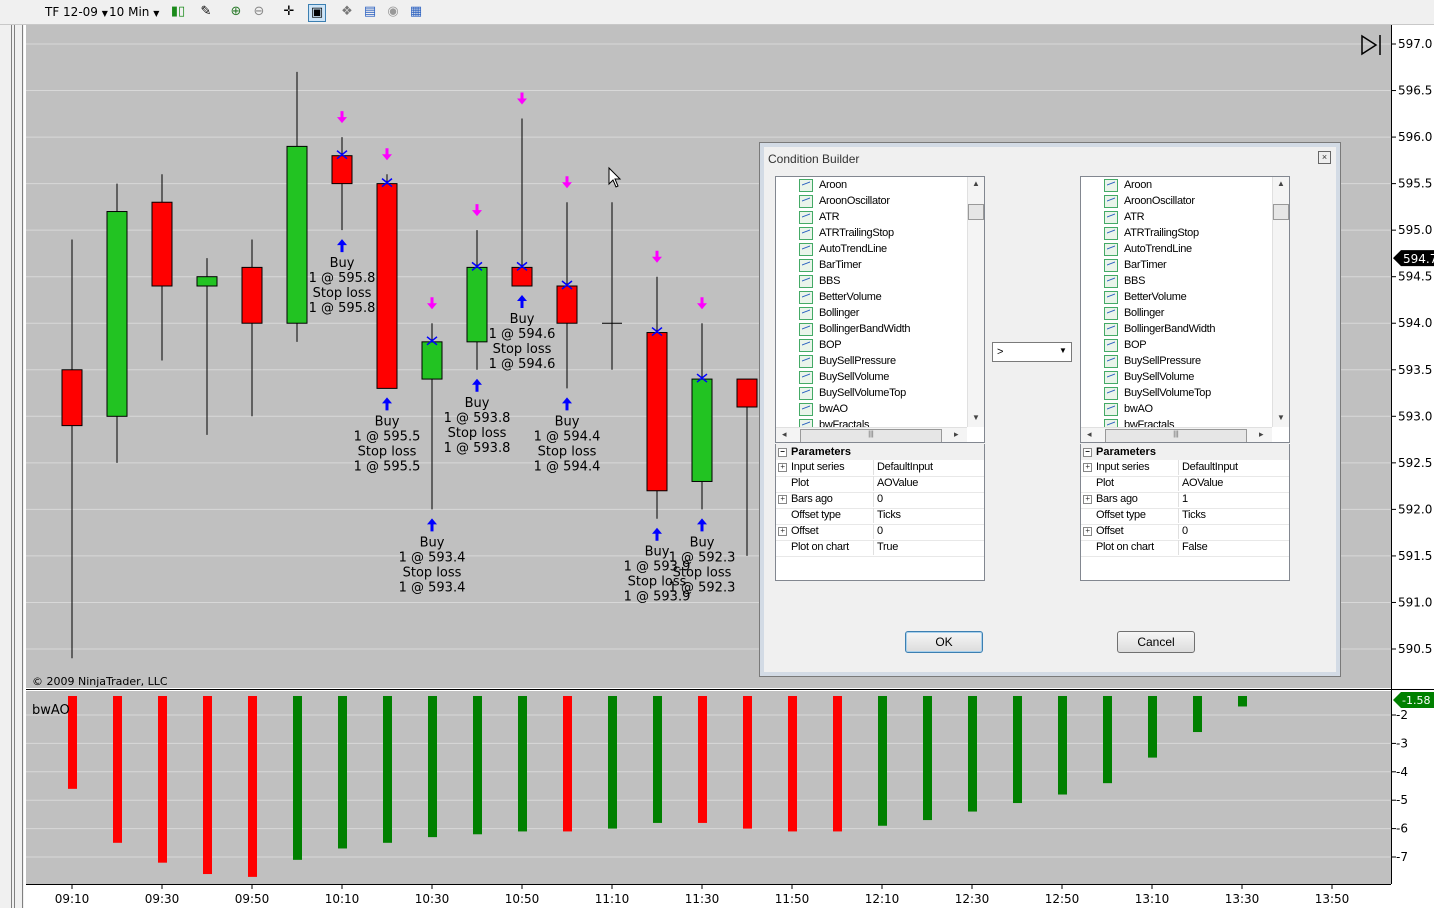 Image resolution: width=1434 pixels, height=908 pixels. Describe the element at coordinates (134, 12) in the screenshot. I see `interval-selector: 10 Min ▼` at that location.